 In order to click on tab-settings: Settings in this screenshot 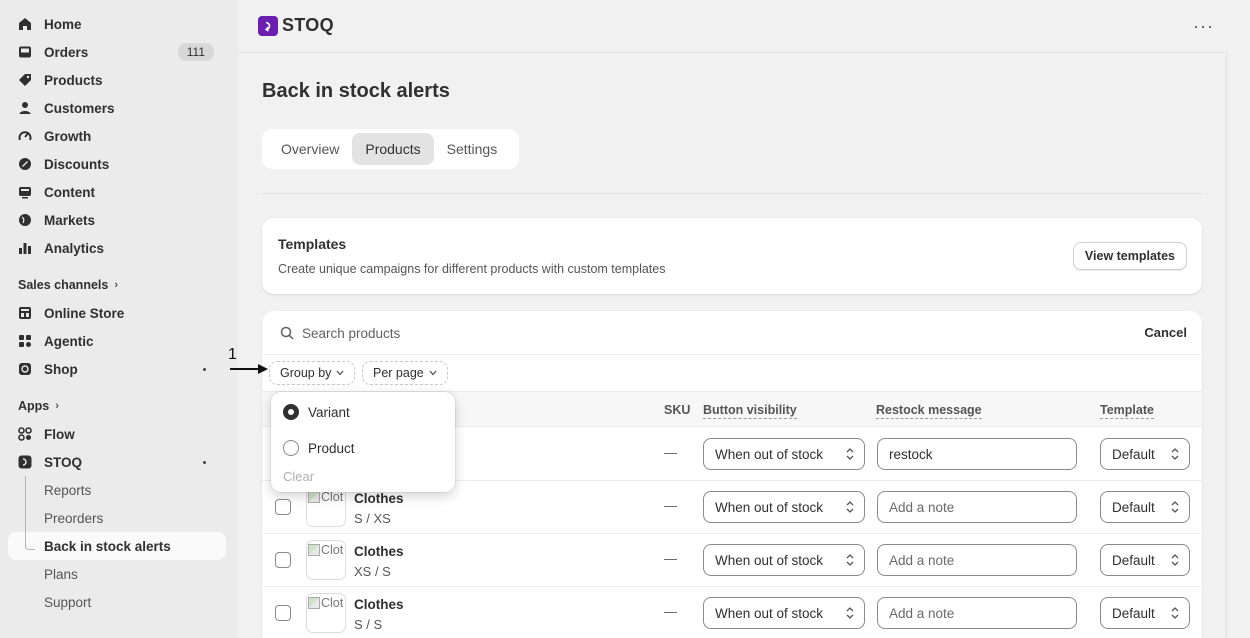, I will do `click(472, 149)`.